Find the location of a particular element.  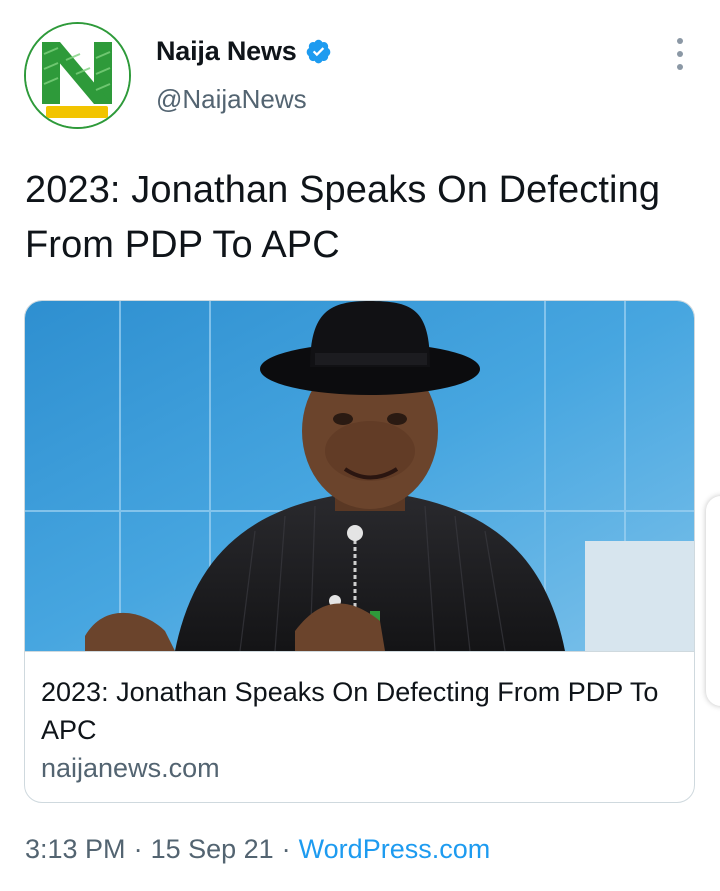

tweet-source-link: WordPress.com is located at coordinates (395, 849).